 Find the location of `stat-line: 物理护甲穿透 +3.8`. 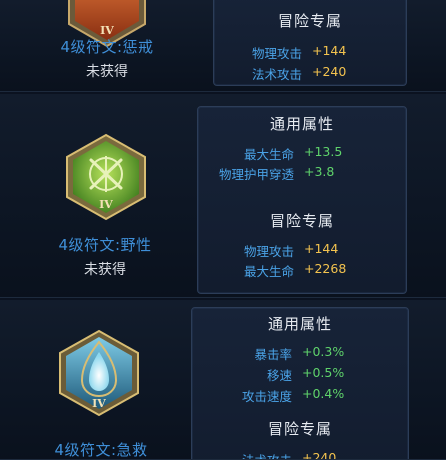

stat-line: 物理护甲穿透 +3.8 is located at coordinates (302, 174).